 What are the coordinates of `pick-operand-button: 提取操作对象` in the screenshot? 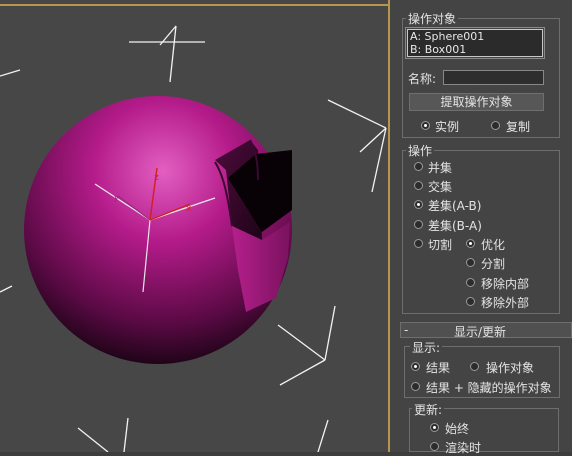 It's located at (476, 102).